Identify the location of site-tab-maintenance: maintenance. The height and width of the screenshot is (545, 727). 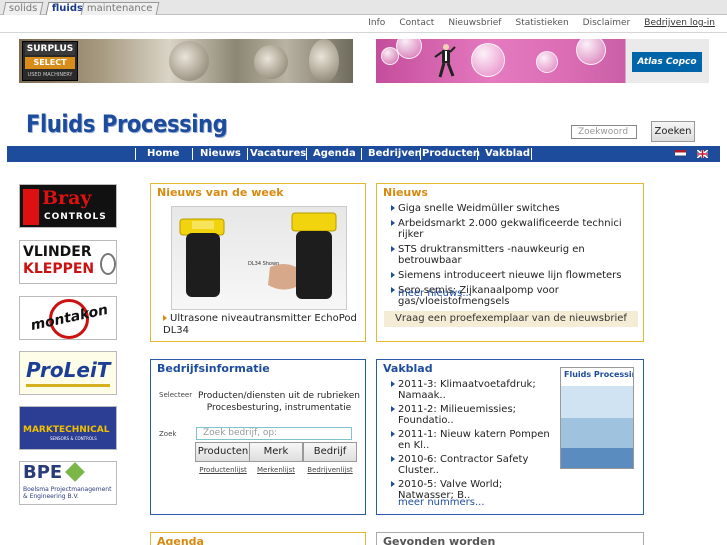
(119, 8).